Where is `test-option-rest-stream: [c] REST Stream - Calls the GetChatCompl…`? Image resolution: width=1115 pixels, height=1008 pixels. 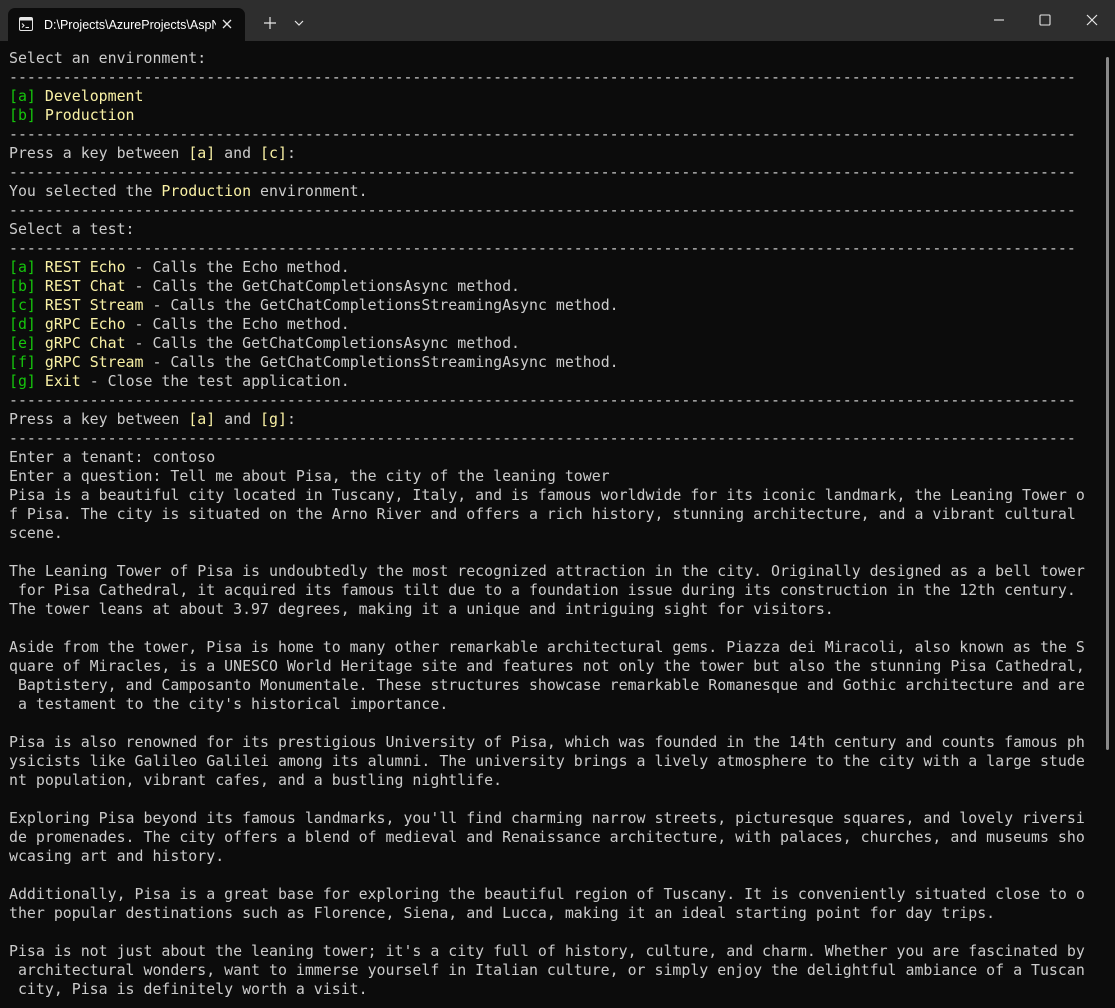 test-option-rest-stream: [c] REST Stream - Calls the GetChatCompl… is located at coordinates (314, 305).